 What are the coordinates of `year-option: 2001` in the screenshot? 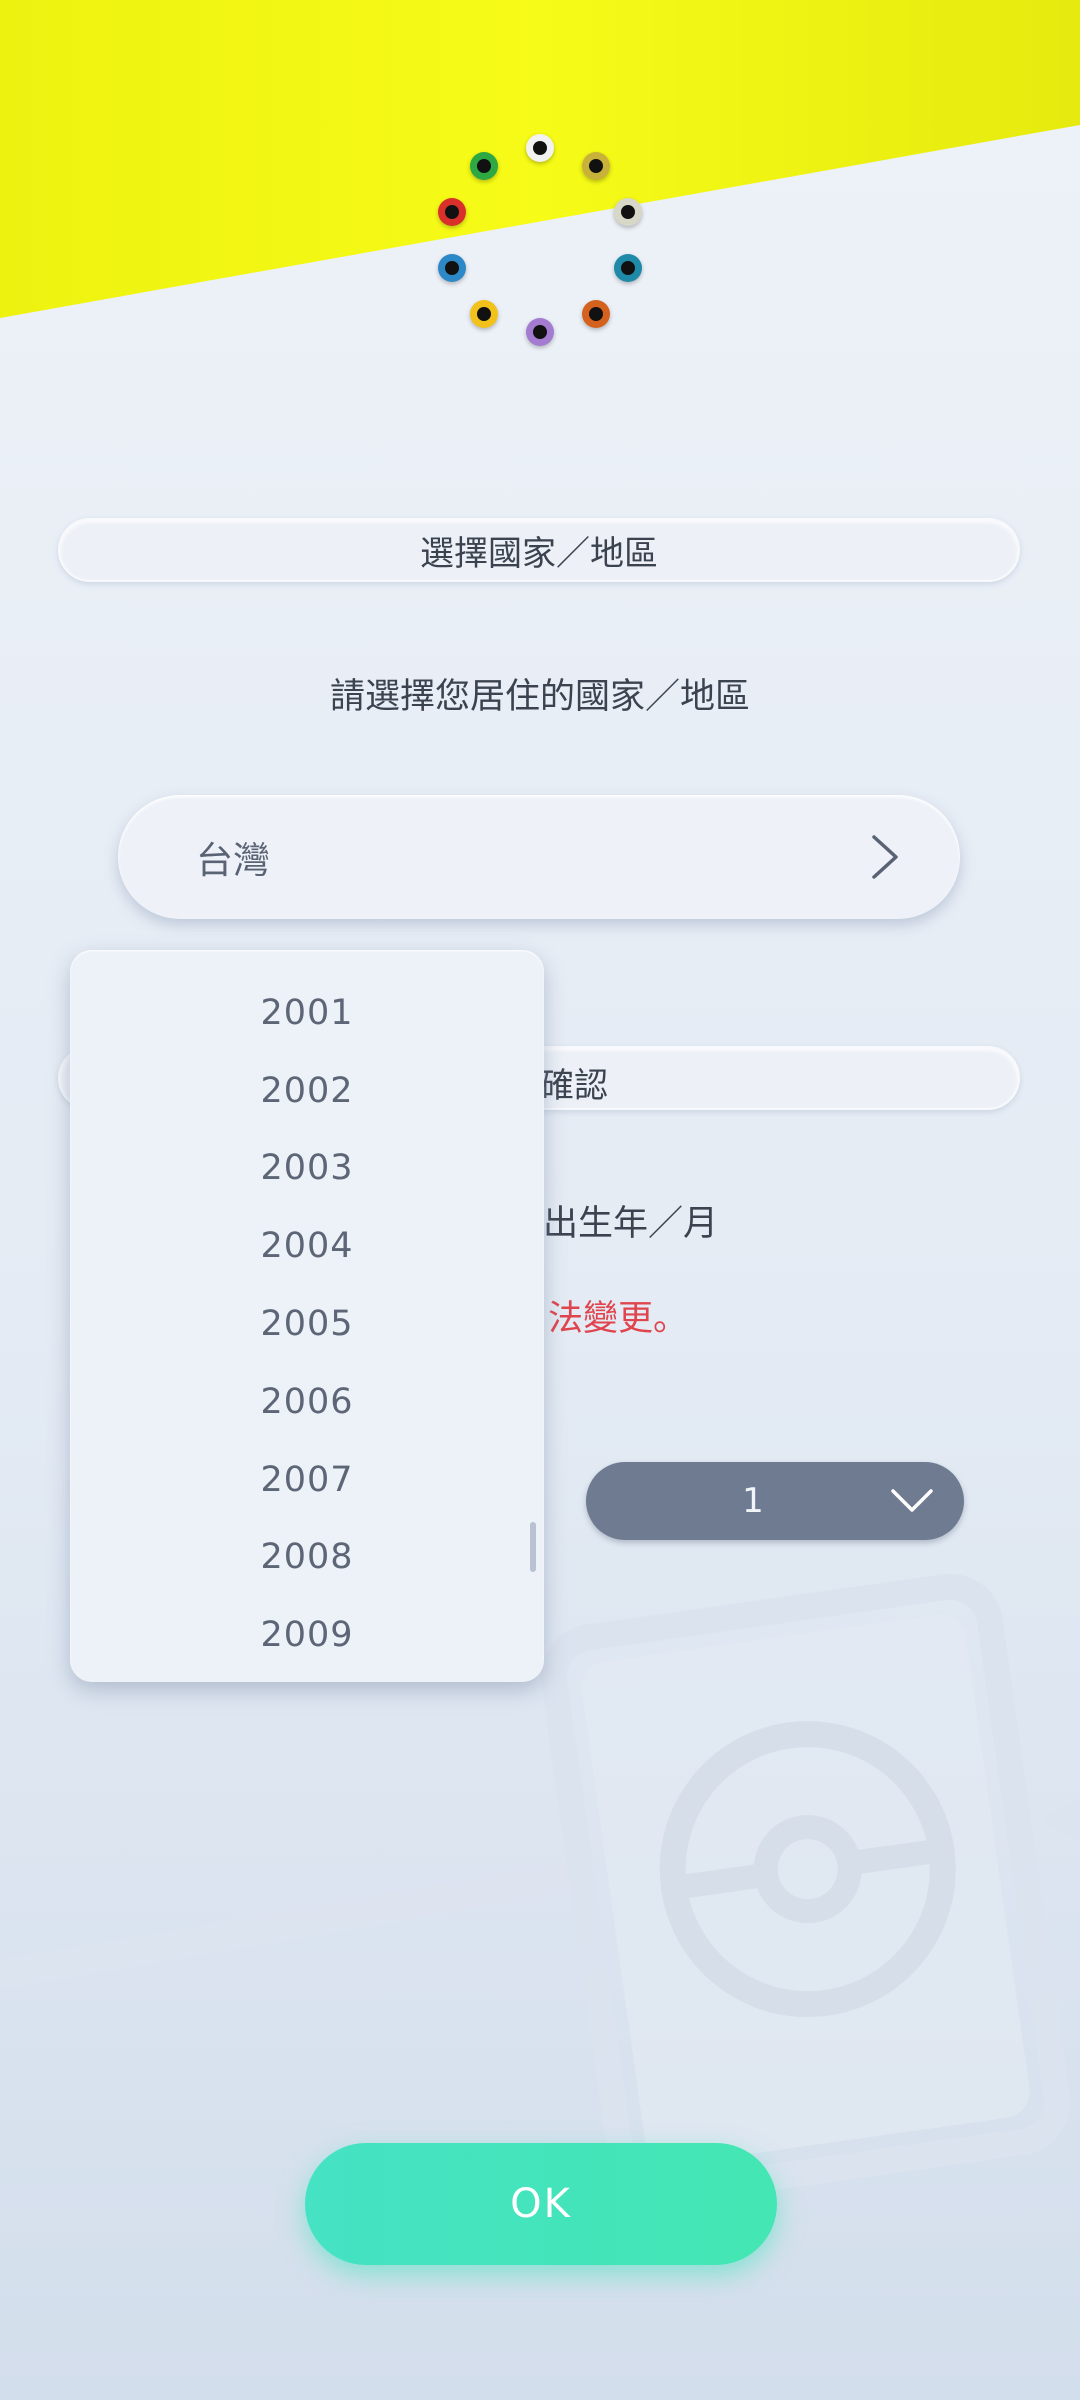 It's located at (307, 1013).